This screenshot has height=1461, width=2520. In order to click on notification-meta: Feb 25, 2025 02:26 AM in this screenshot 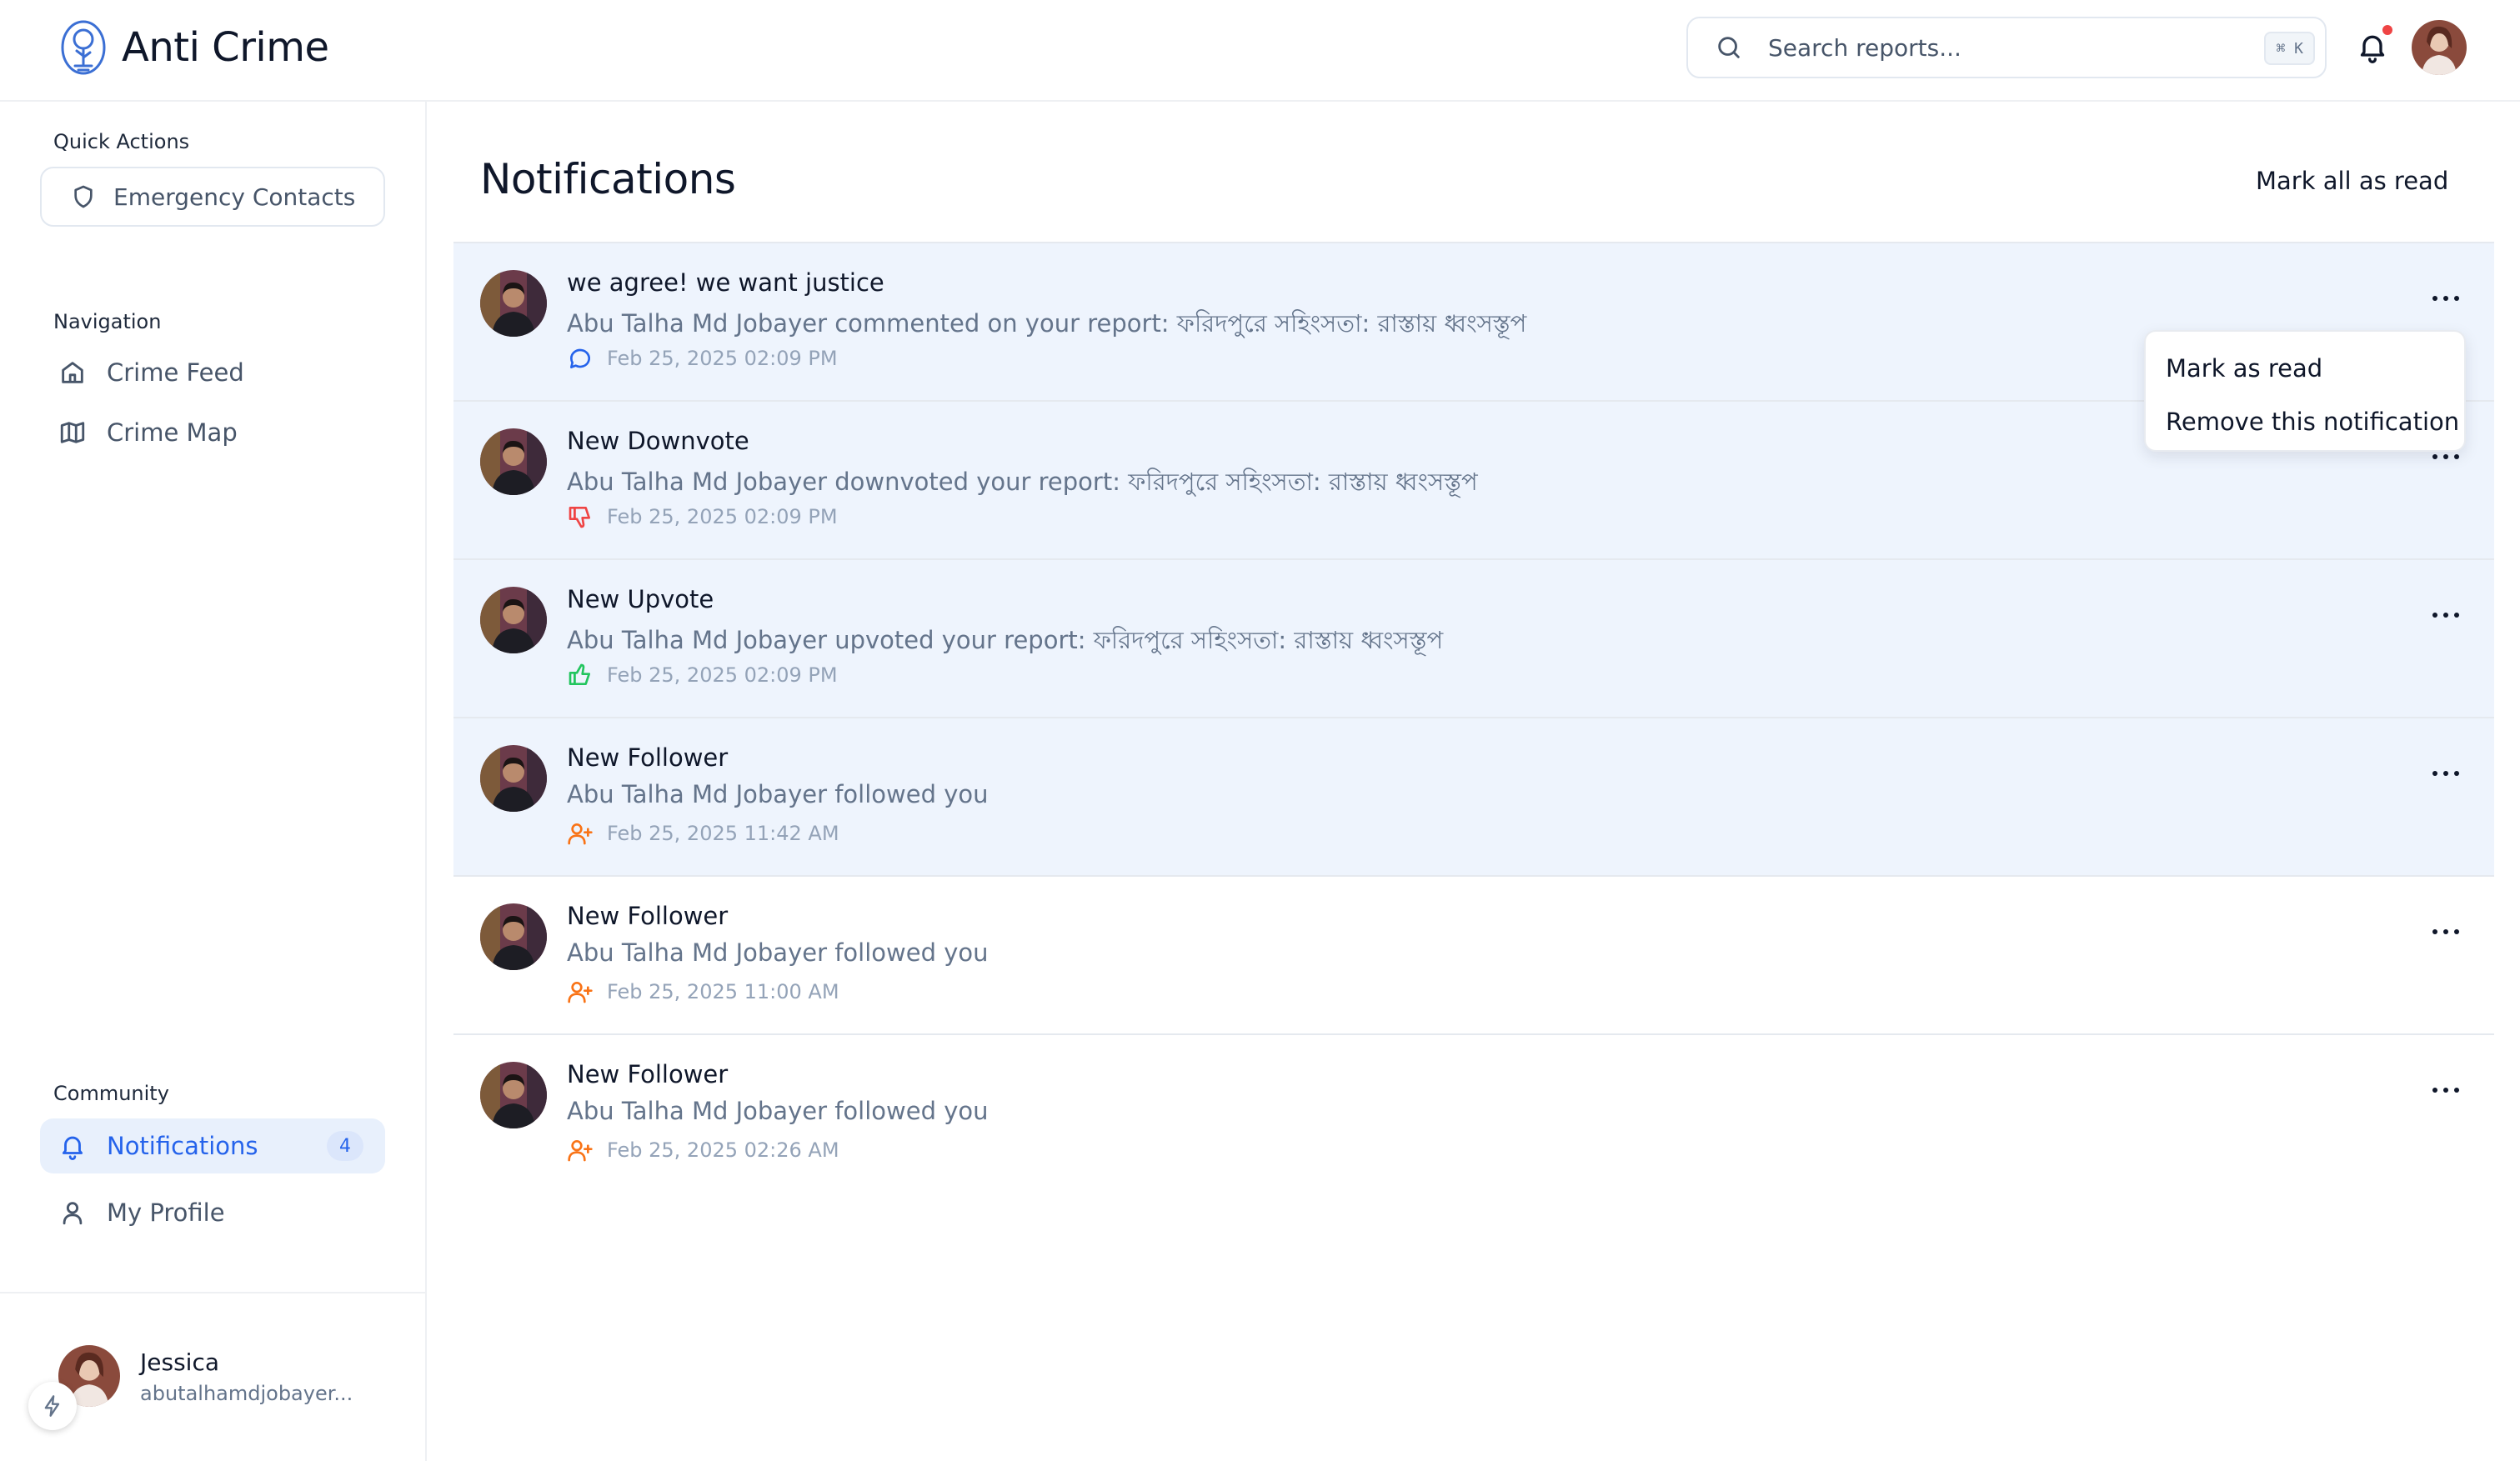, I will do `click(703, 1150)`.